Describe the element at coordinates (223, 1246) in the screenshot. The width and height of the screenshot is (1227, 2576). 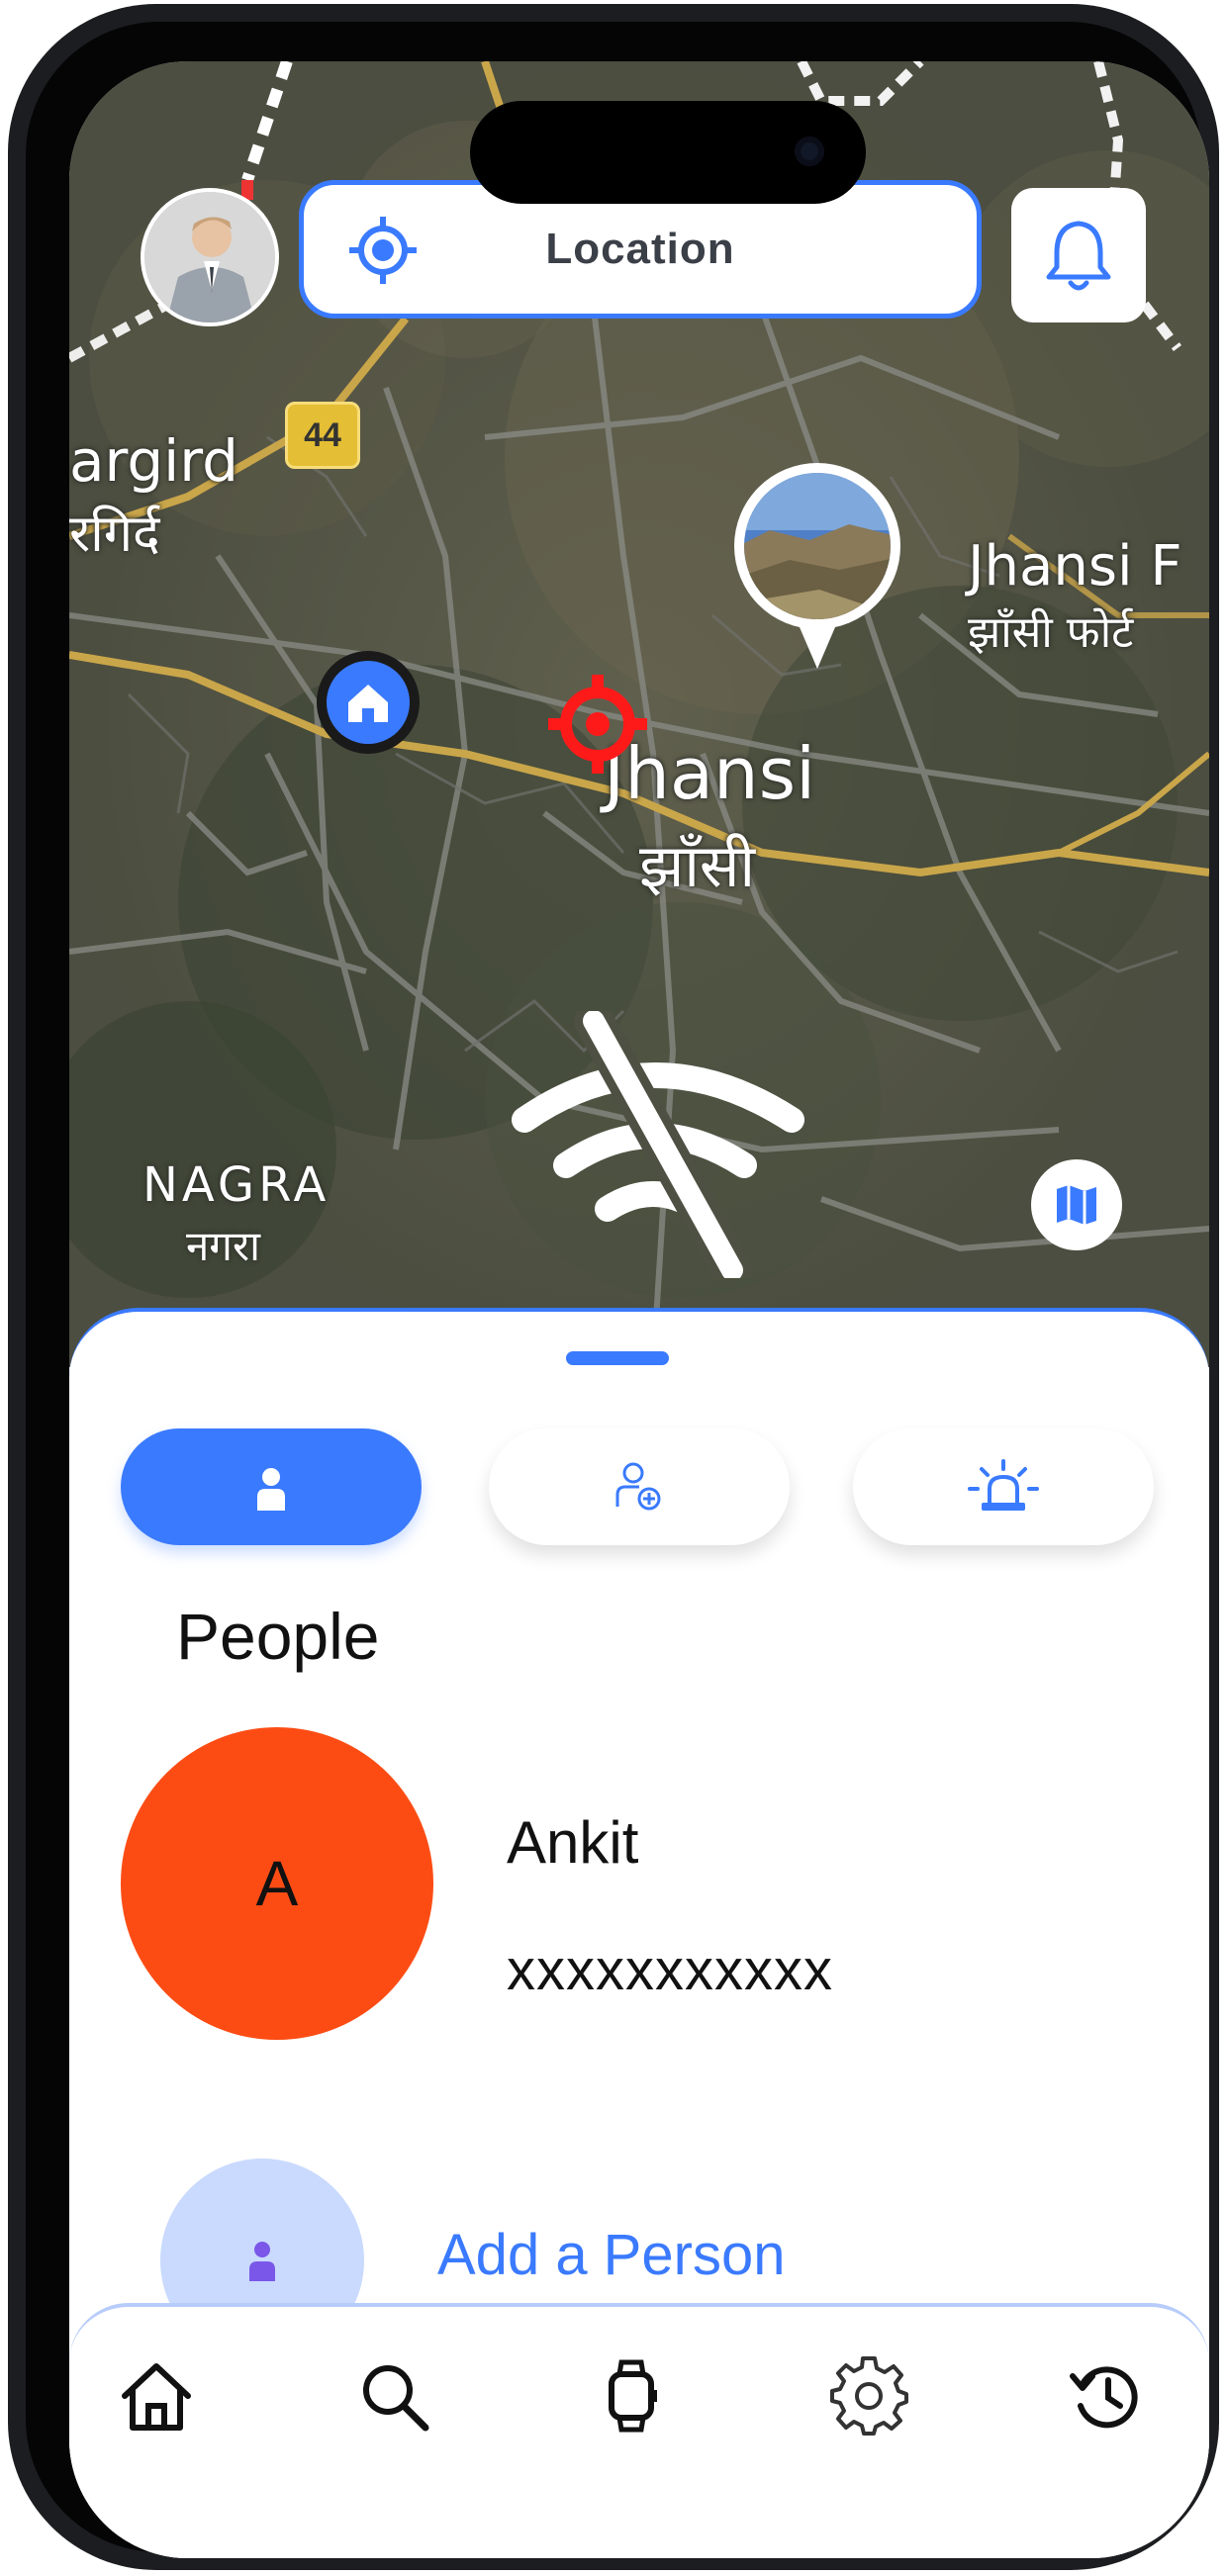
I see `map-label-nagra-hindi: नगरा` at that location.